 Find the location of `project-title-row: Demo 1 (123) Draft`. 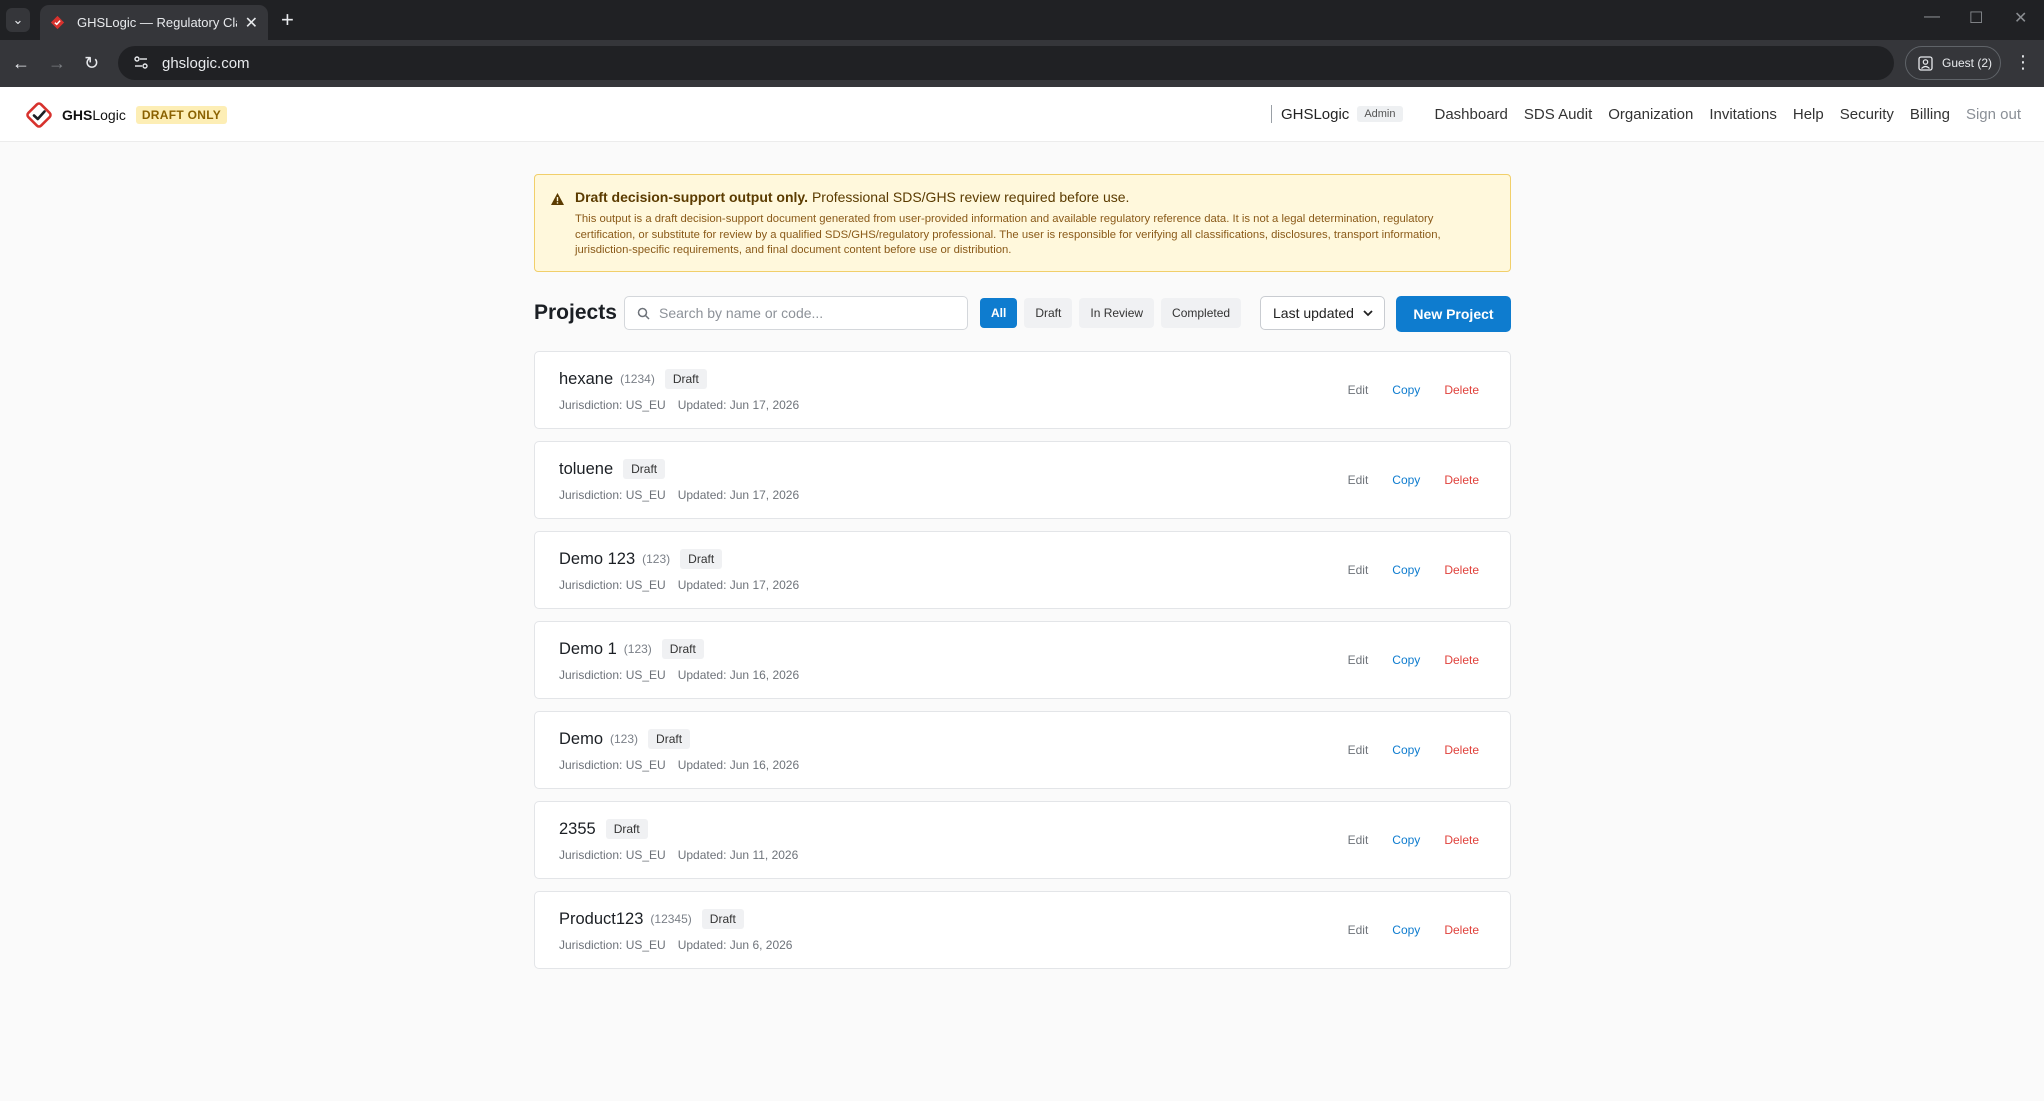

project-title-row: Demo 1 (123) Draft is located at coordinates (631, 649).